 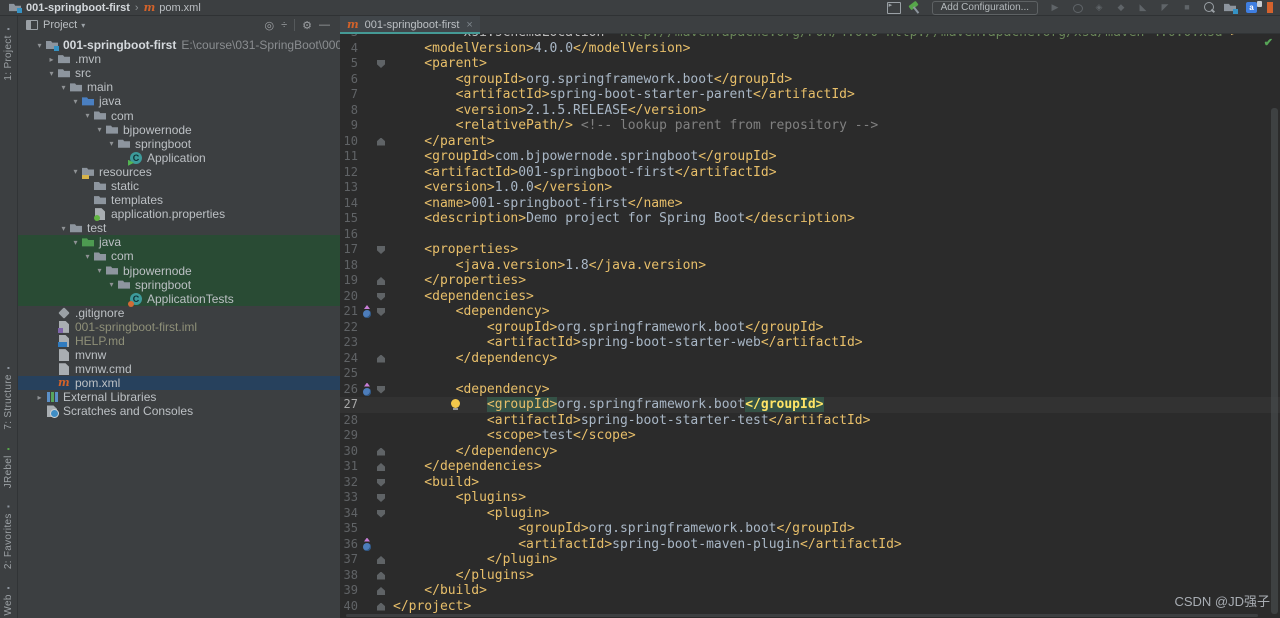 I want to click on project-panel-title: Project, so click(x=60, y=25).